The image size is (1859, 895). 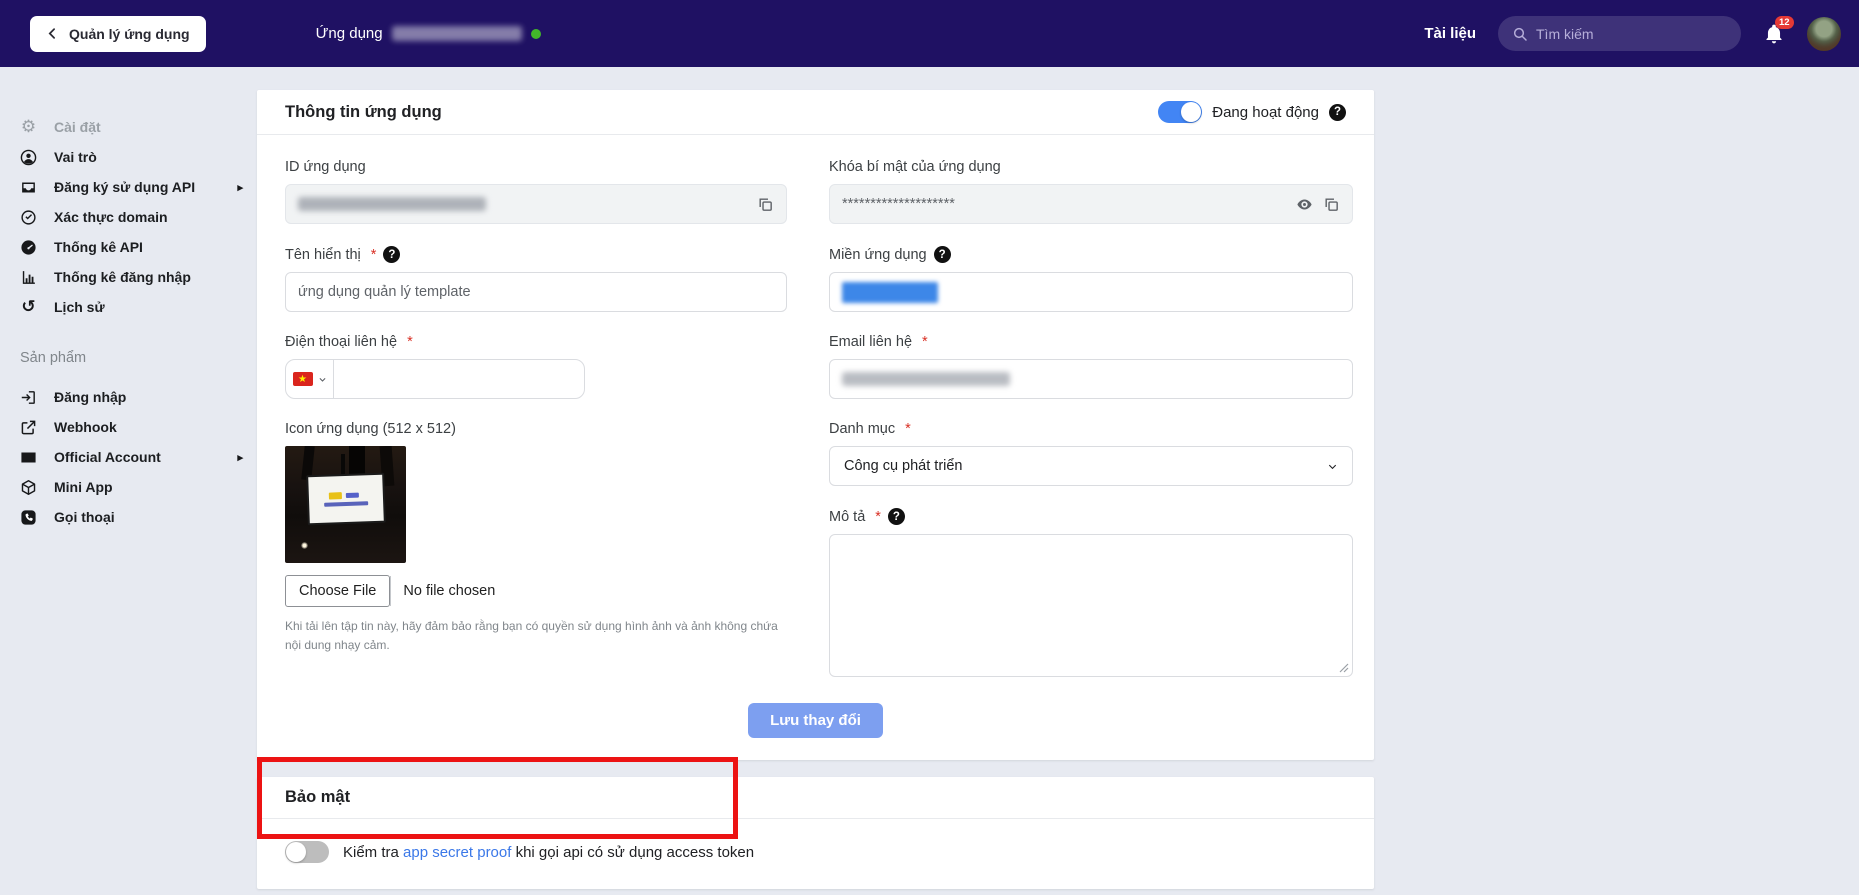 I want to click on display-name-input, so click(x=536, y=292).